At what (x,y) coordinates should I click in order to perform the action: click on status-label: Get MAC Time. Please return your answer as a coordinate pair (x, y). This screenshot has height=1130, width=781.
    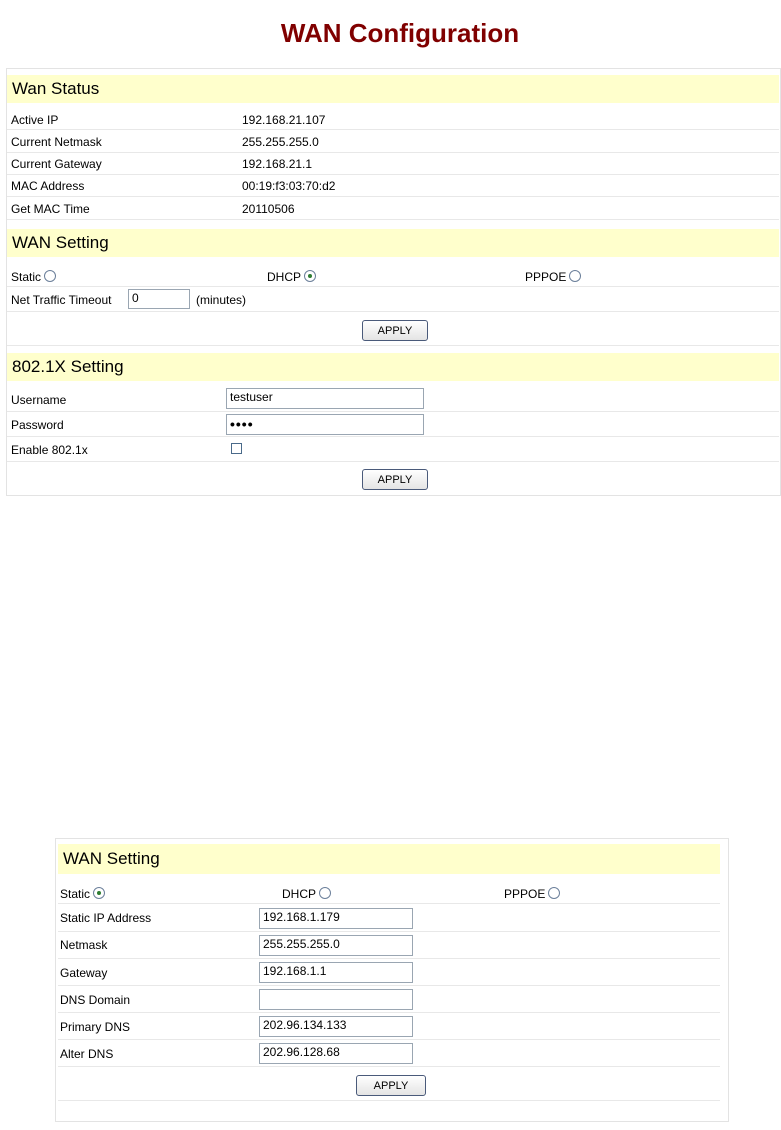
    Looking at the image, I should click on (50, 209).